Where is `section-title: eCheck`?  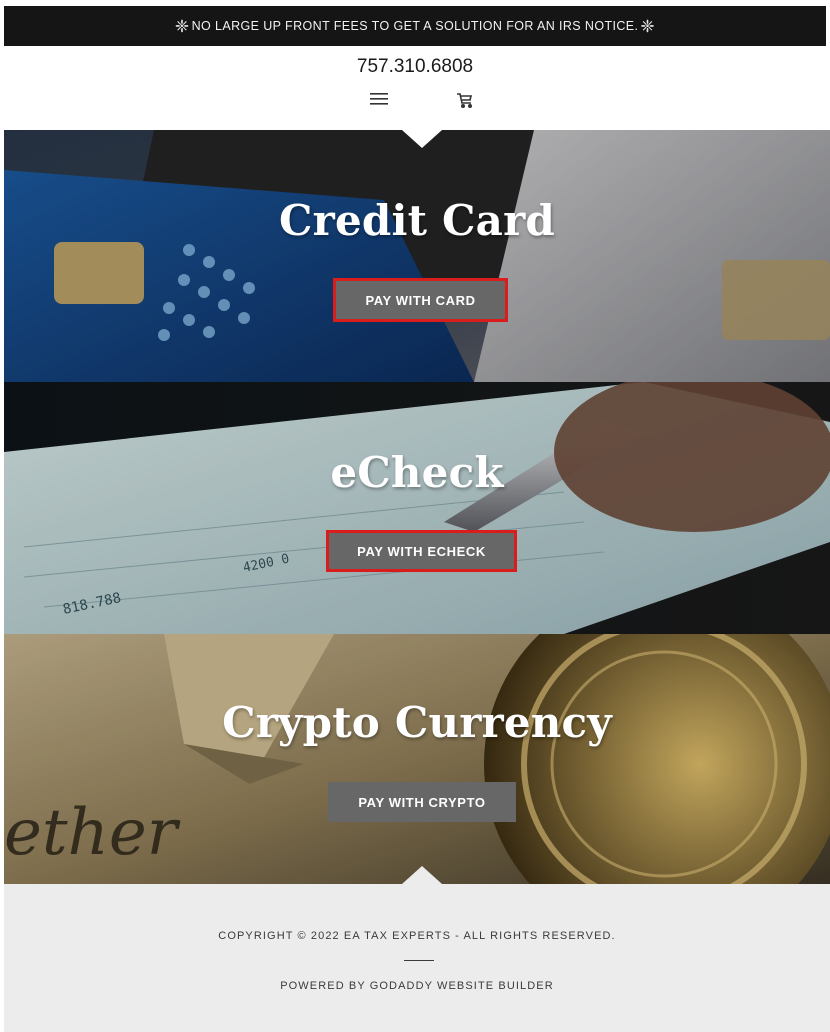 section-title: eCheck is located at coordinates (417, 472).